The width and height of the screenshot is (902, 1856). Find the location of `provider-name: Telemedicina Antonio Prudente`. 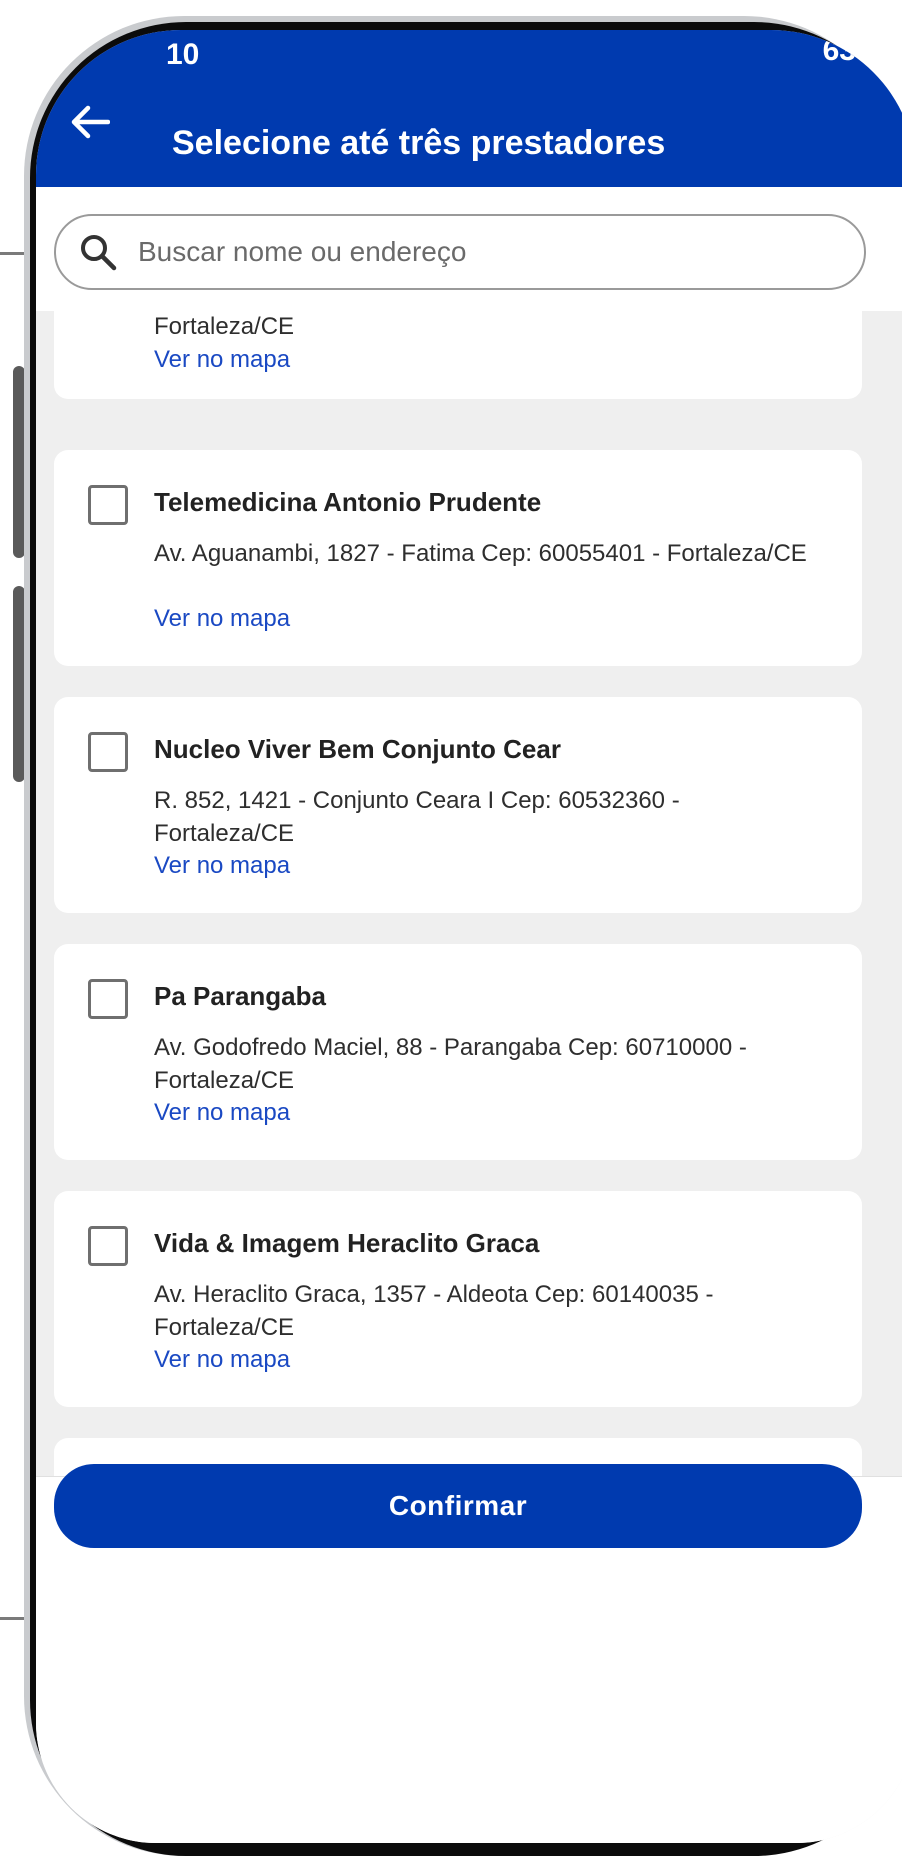

provider-name: Telemedicina Antonio Prudente is located at coordinates (348, 502).